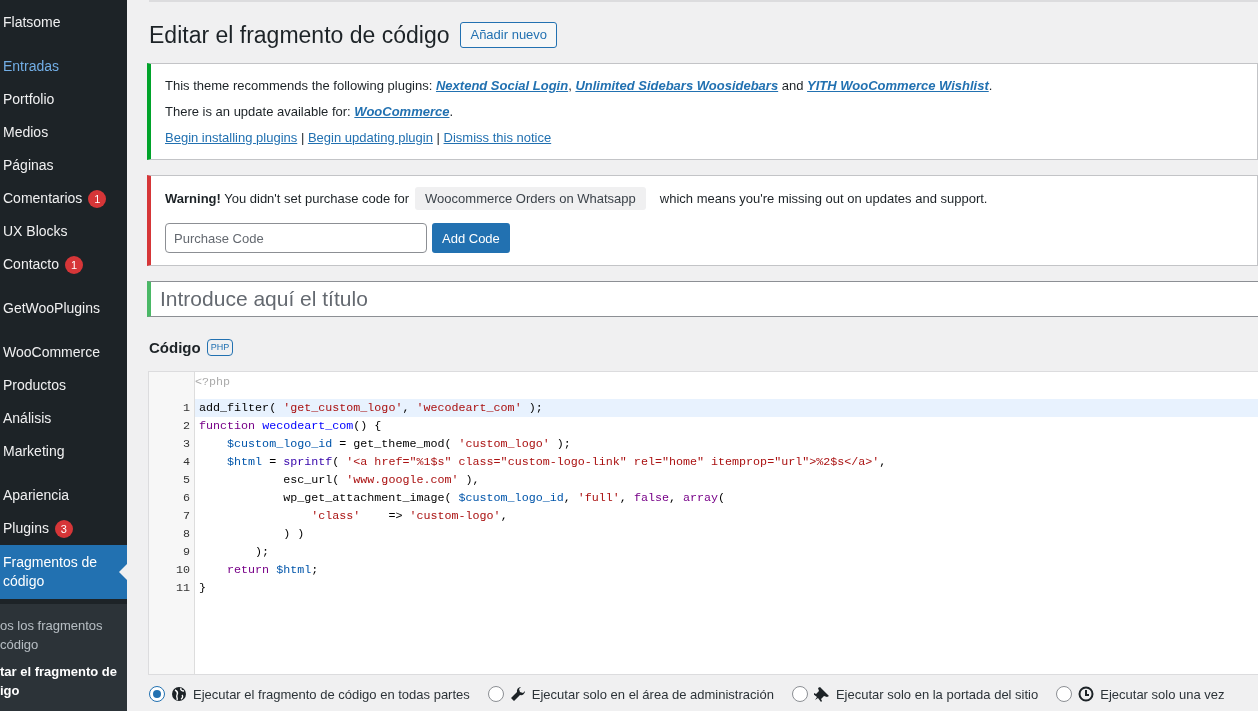 The width and height of the screenshot is (1258, 711). What do you see at coordinates (409, 516) in the screenshot?
I see `code-line: 'class' => 'custom-logo',` at bounding box center [409, 516].